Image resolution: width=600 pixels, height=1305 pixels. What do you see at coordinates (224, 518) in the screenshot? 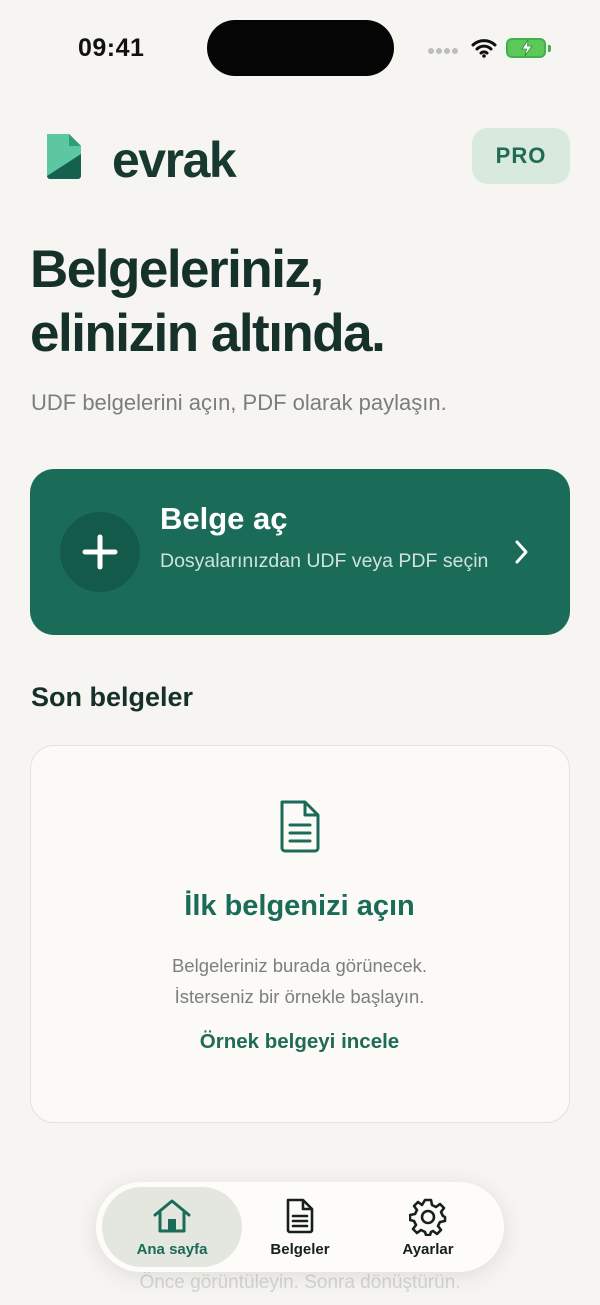
I see `open-card-title: Belge aç` at bounding box center [224, 518].